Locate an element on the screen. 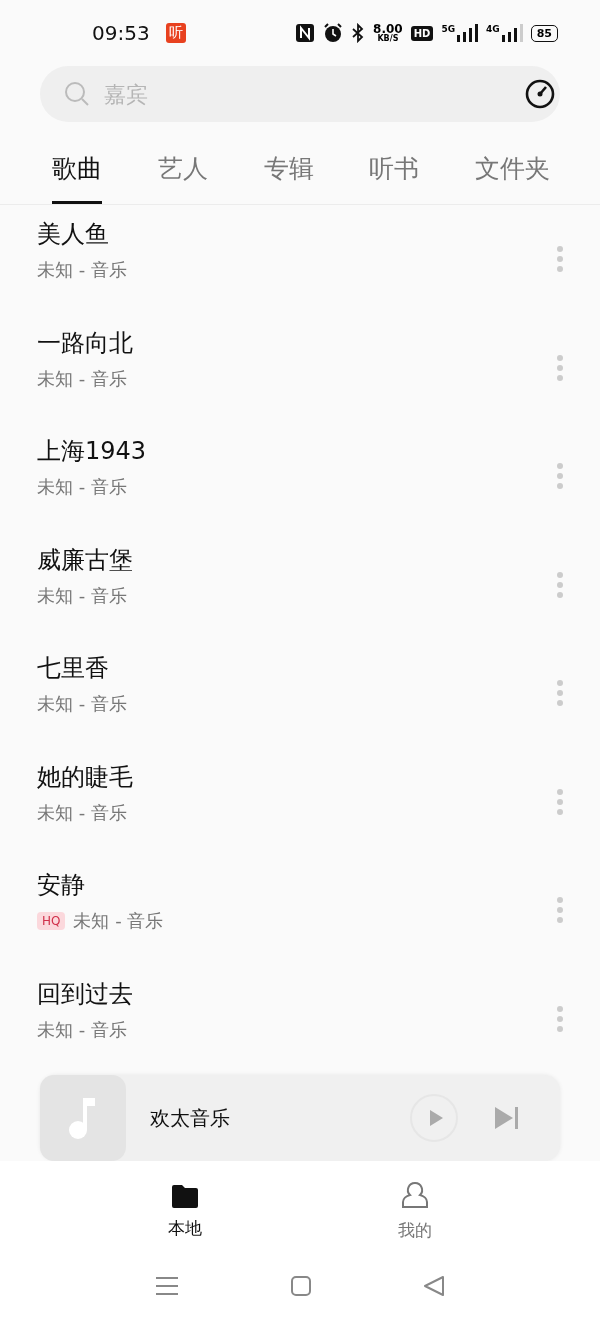 Image resolution: width=600 pixels, height=1340 pixels. song-title: 她的睫毛 is located at coordinates (85, 777).